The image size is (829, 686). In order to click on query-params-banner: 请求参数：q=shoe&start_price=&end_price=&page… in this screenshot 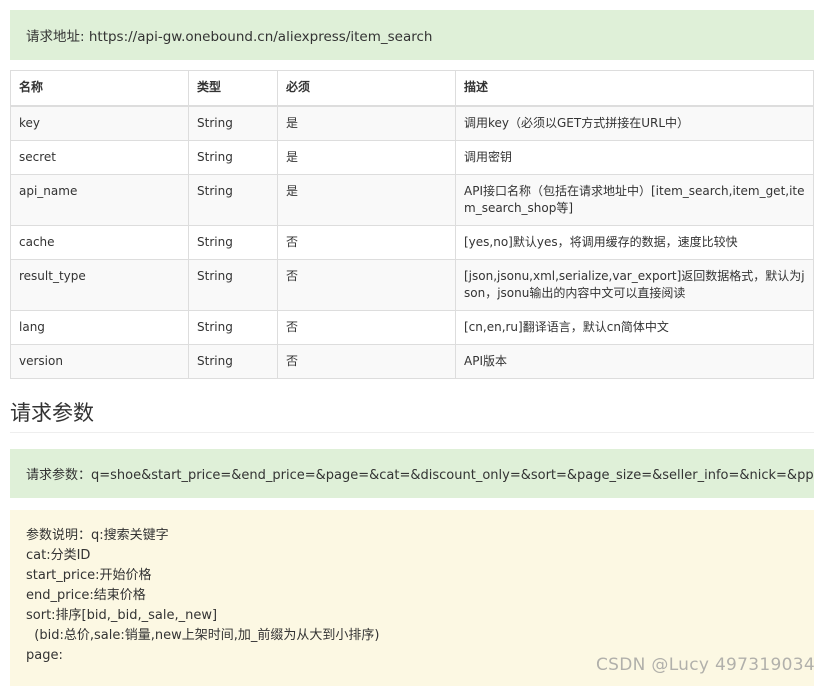, I will do `click(412, 473)`.